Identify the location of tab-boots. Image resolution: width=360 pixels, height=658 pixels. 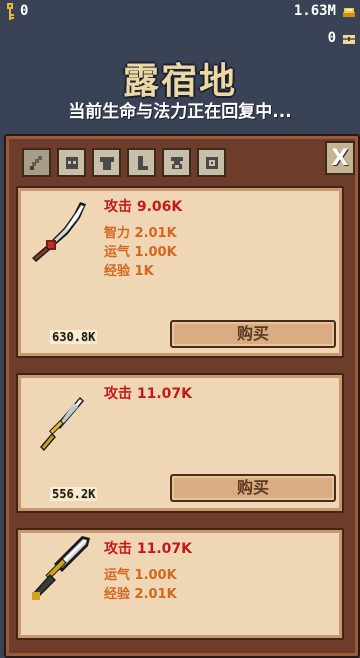
(141, 162).